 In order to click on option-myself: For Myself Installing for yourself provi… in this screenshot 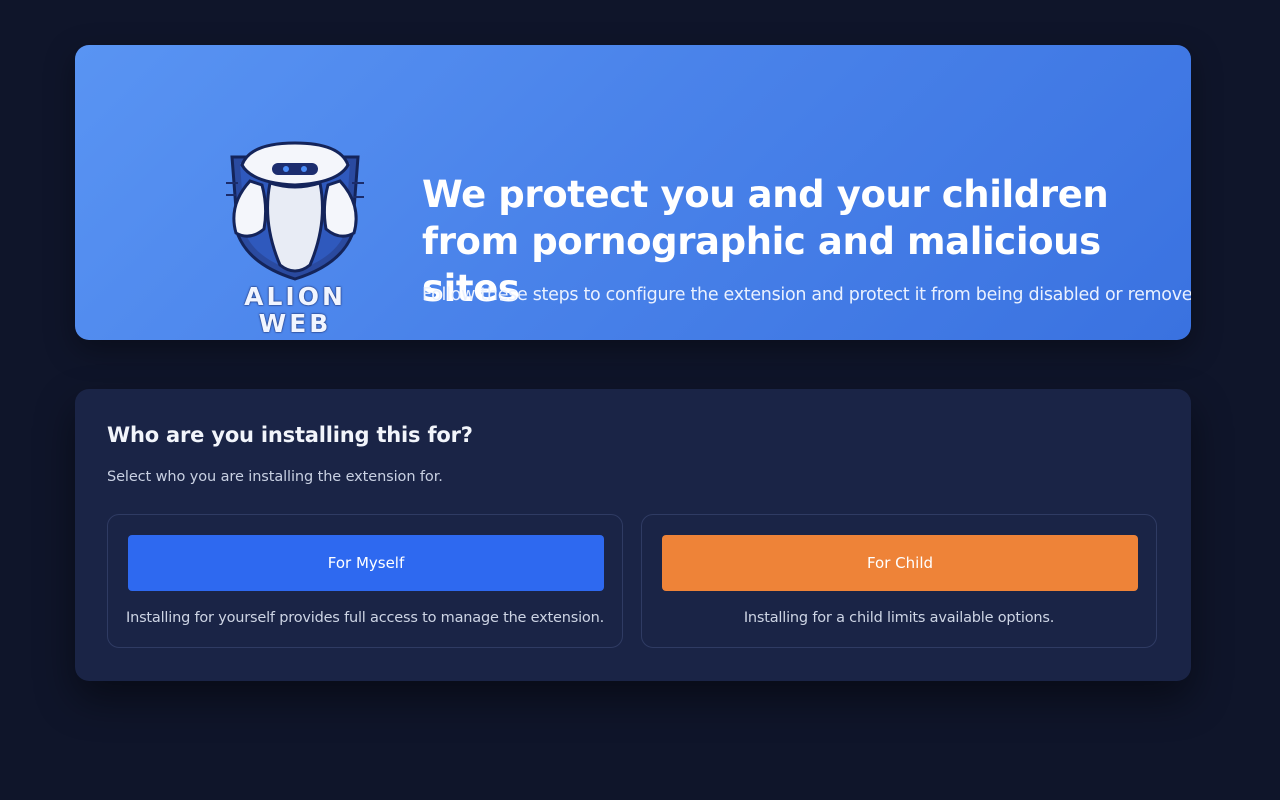, I will do `click(365, 581)`.